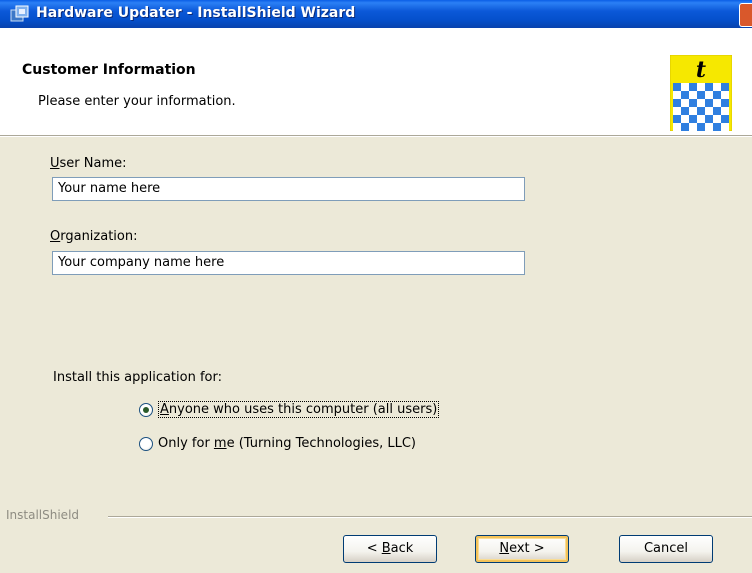 This screenshot has width=752, height=573. I want to click on radio-all-users-text: nyone who uses this computer (all users), so click(303, 409).